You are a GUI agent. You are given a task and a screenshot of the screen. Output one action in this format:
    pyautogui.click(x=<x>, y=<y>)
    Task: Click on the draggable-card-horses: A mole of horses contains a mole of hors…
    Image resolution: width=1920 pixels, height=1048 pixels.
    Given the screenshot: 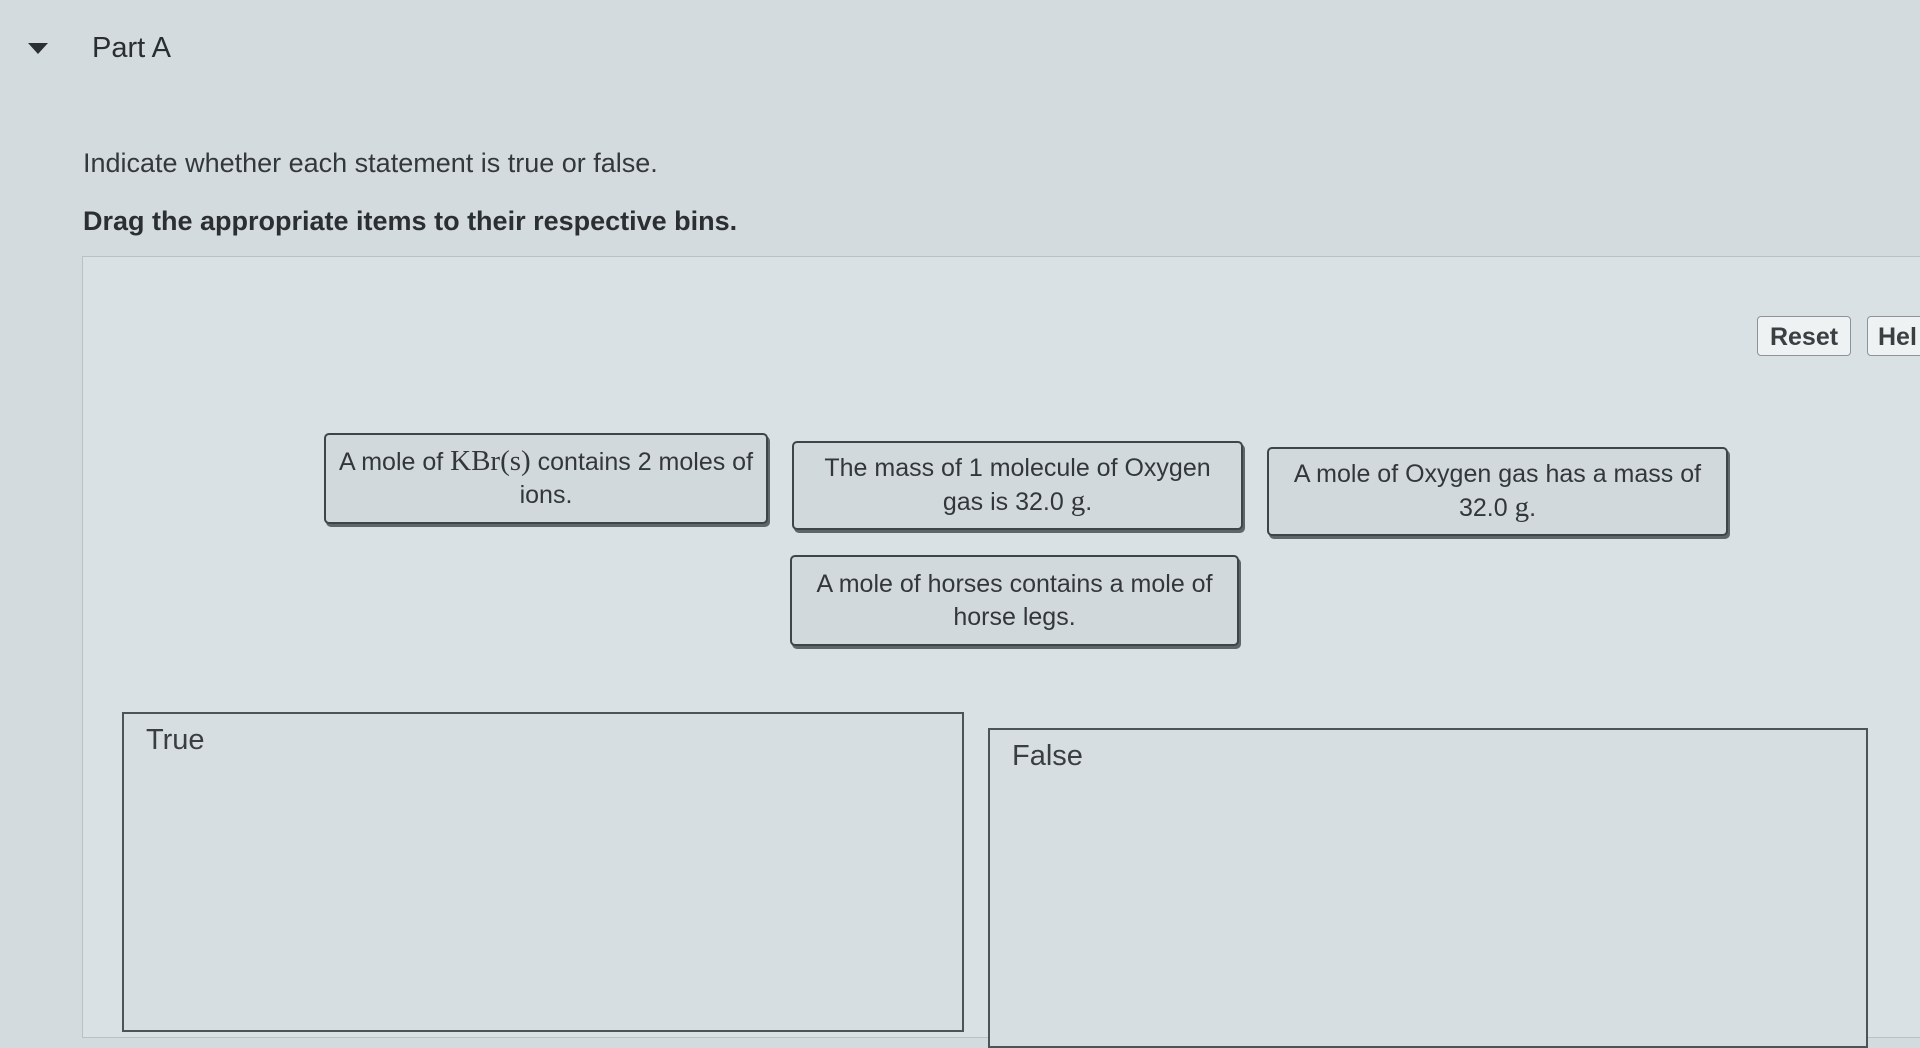 What is the action you would take?
    pyautogui.click(x=1014, y=600)
    